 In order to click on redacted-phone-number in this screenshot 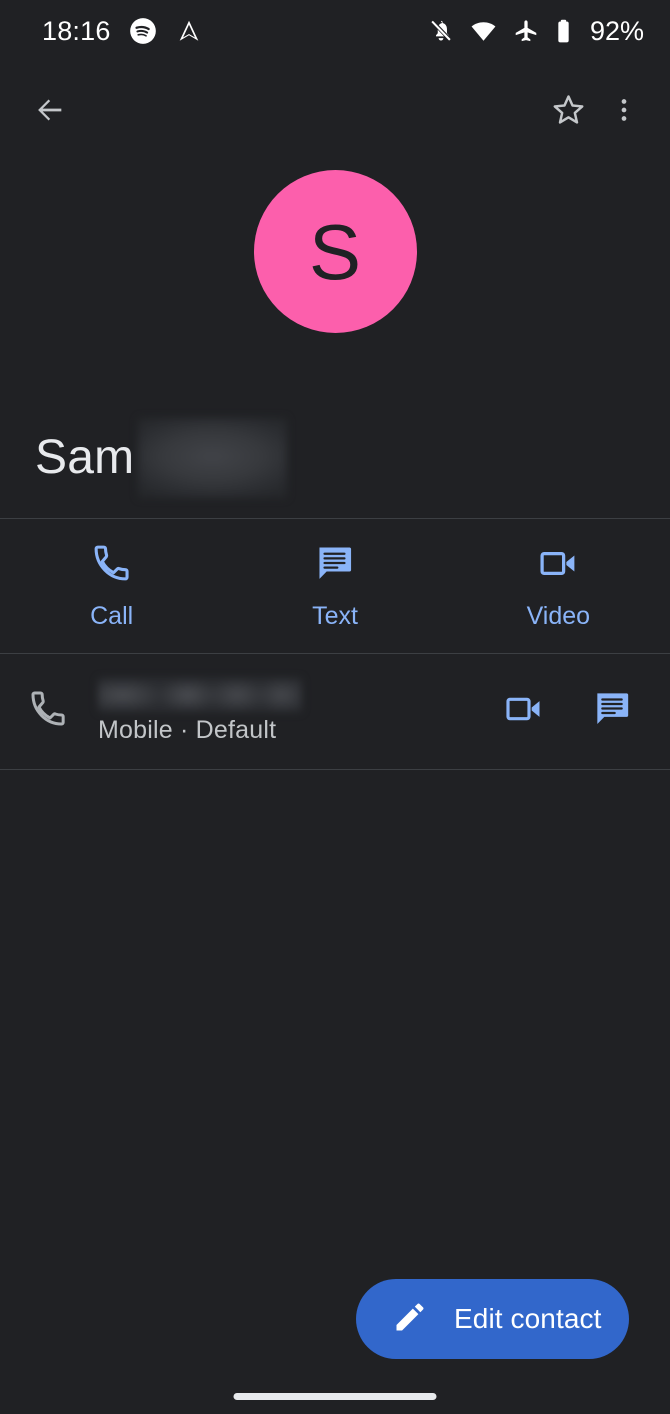, I will do `click(200, 695)`.